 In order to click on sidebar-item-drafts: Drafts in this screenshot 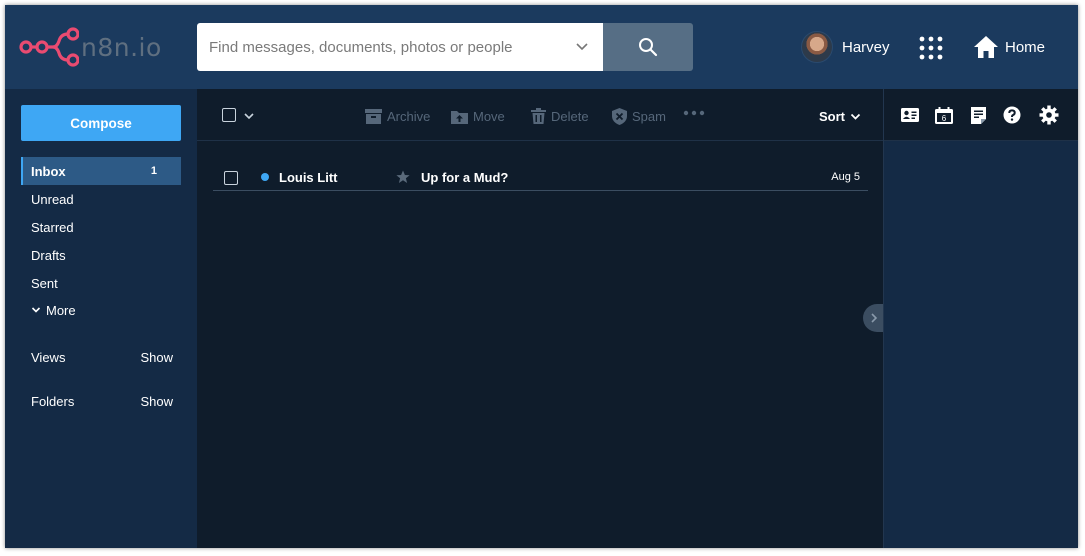, I will do `click(101, 255)`.